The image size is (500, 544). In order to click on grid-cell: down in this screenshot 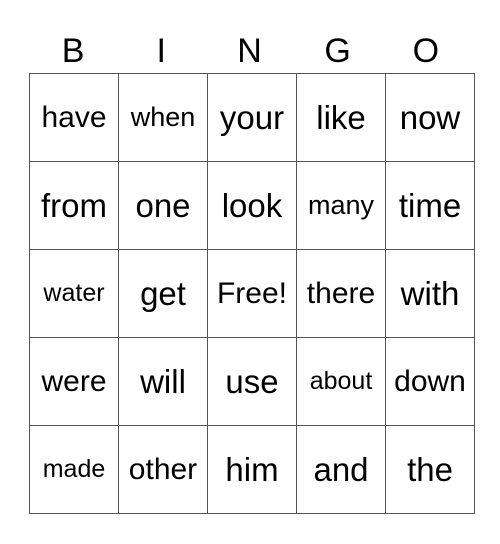, I will do `click(430, 381)`.